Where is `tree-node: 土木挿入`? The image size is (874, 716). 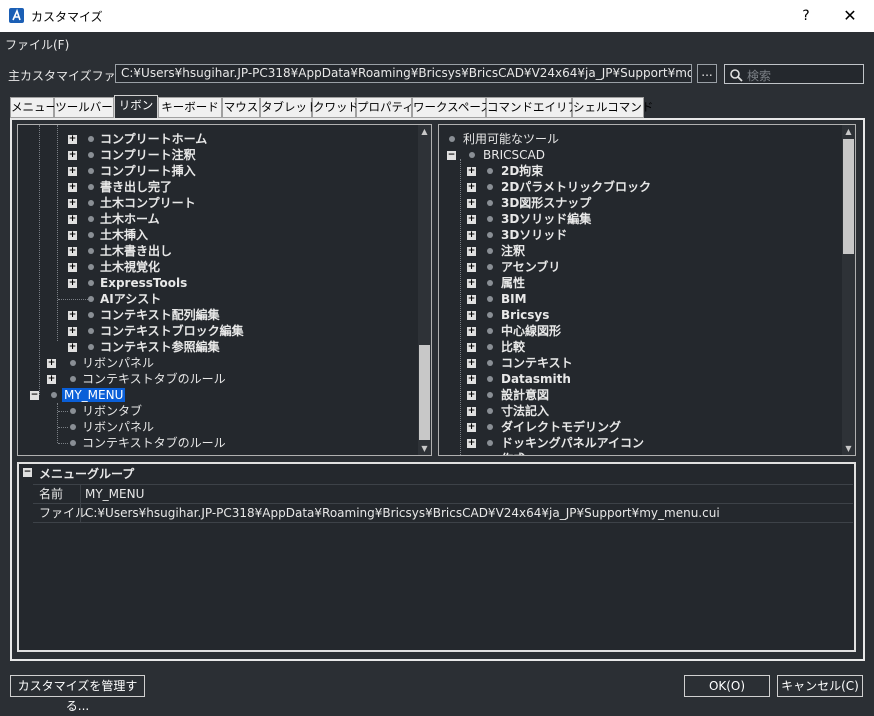 tree-node: 土木挿入 is located at coordinates (124, 235).